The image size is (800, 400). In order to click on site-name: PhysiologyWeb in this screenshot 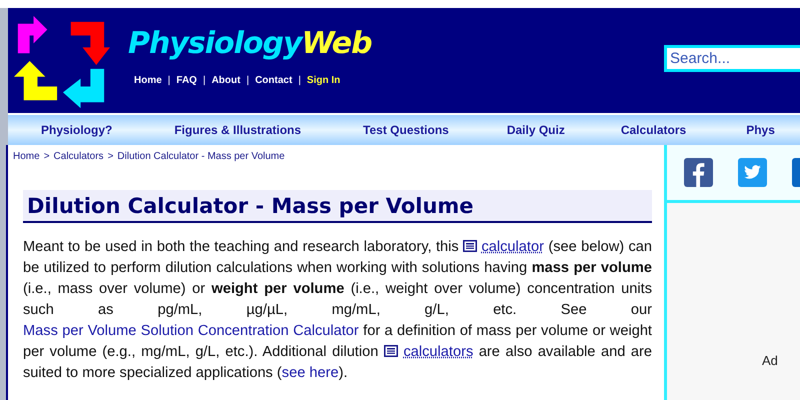, I will do `click(250, 43)`.